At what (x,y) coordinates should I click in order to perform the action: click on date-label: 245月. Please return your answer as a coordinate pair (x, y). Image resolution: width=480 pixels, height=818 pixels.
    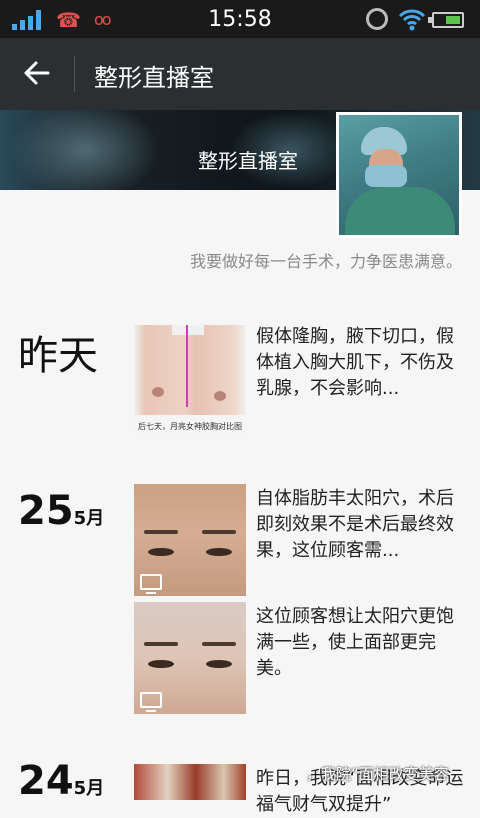
    Looking at the image, I should click on (61, 781).